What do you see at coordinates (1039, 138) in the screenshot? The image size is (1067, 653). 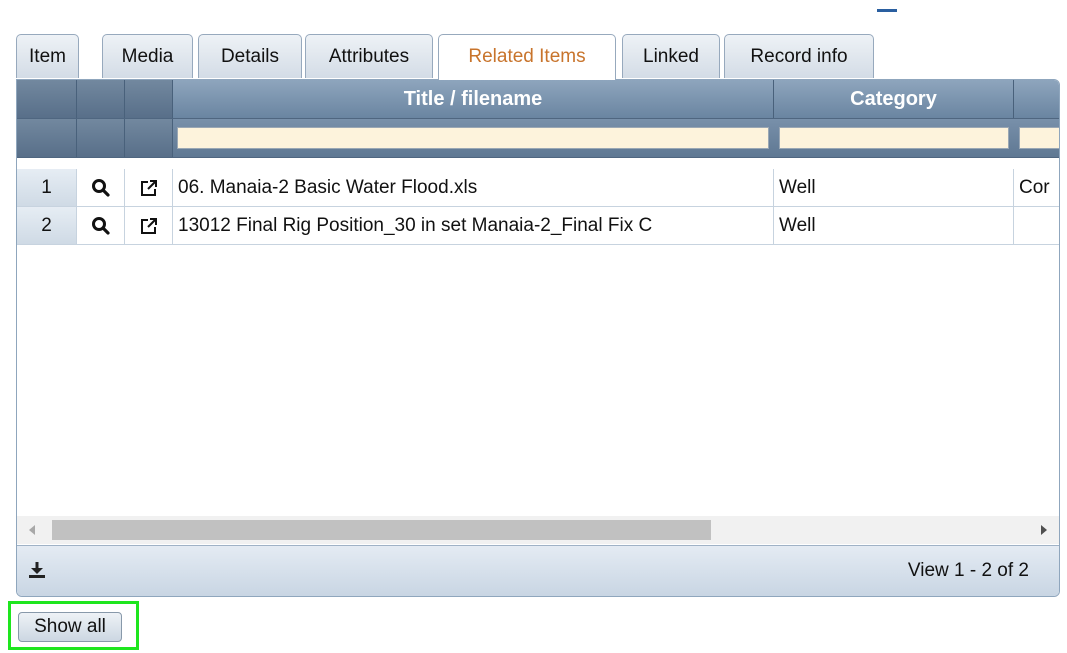 I see `extra-filter-input` at bounding box center [1039, 138].